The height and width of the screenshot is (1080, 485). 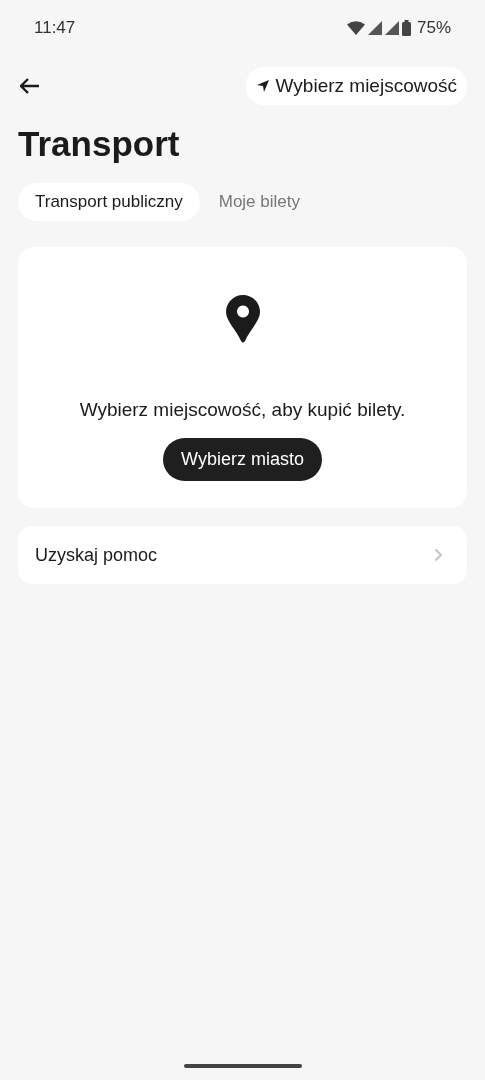 I want to click on battery-icon, so click(x=406, y=28).